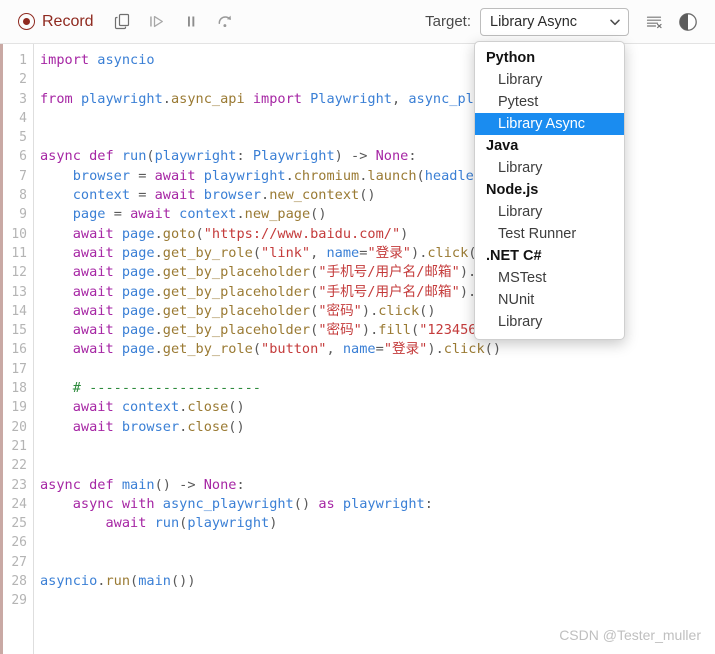  Describe the element at coordinates (225, 22) in the screenshot. I see `step-over-icon` at that location.